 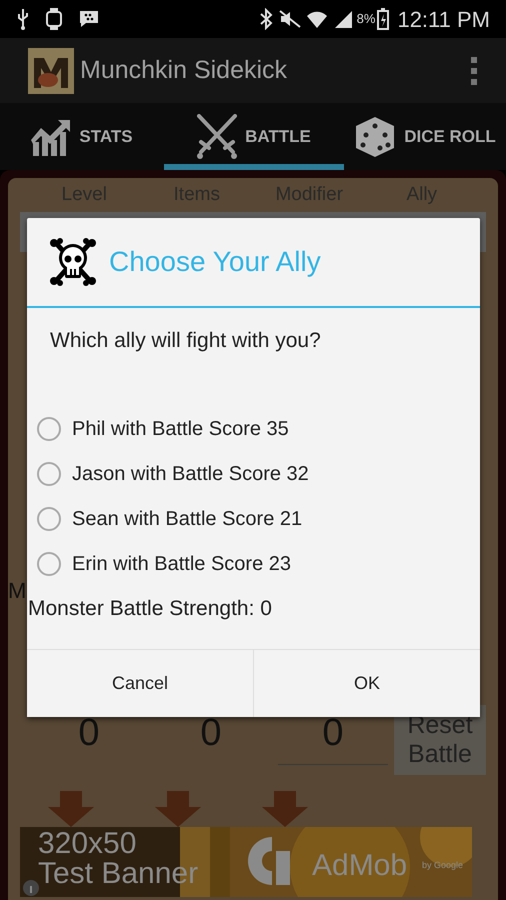 I want to click on tab: DICE ROLL, so click(x=425, y=136).